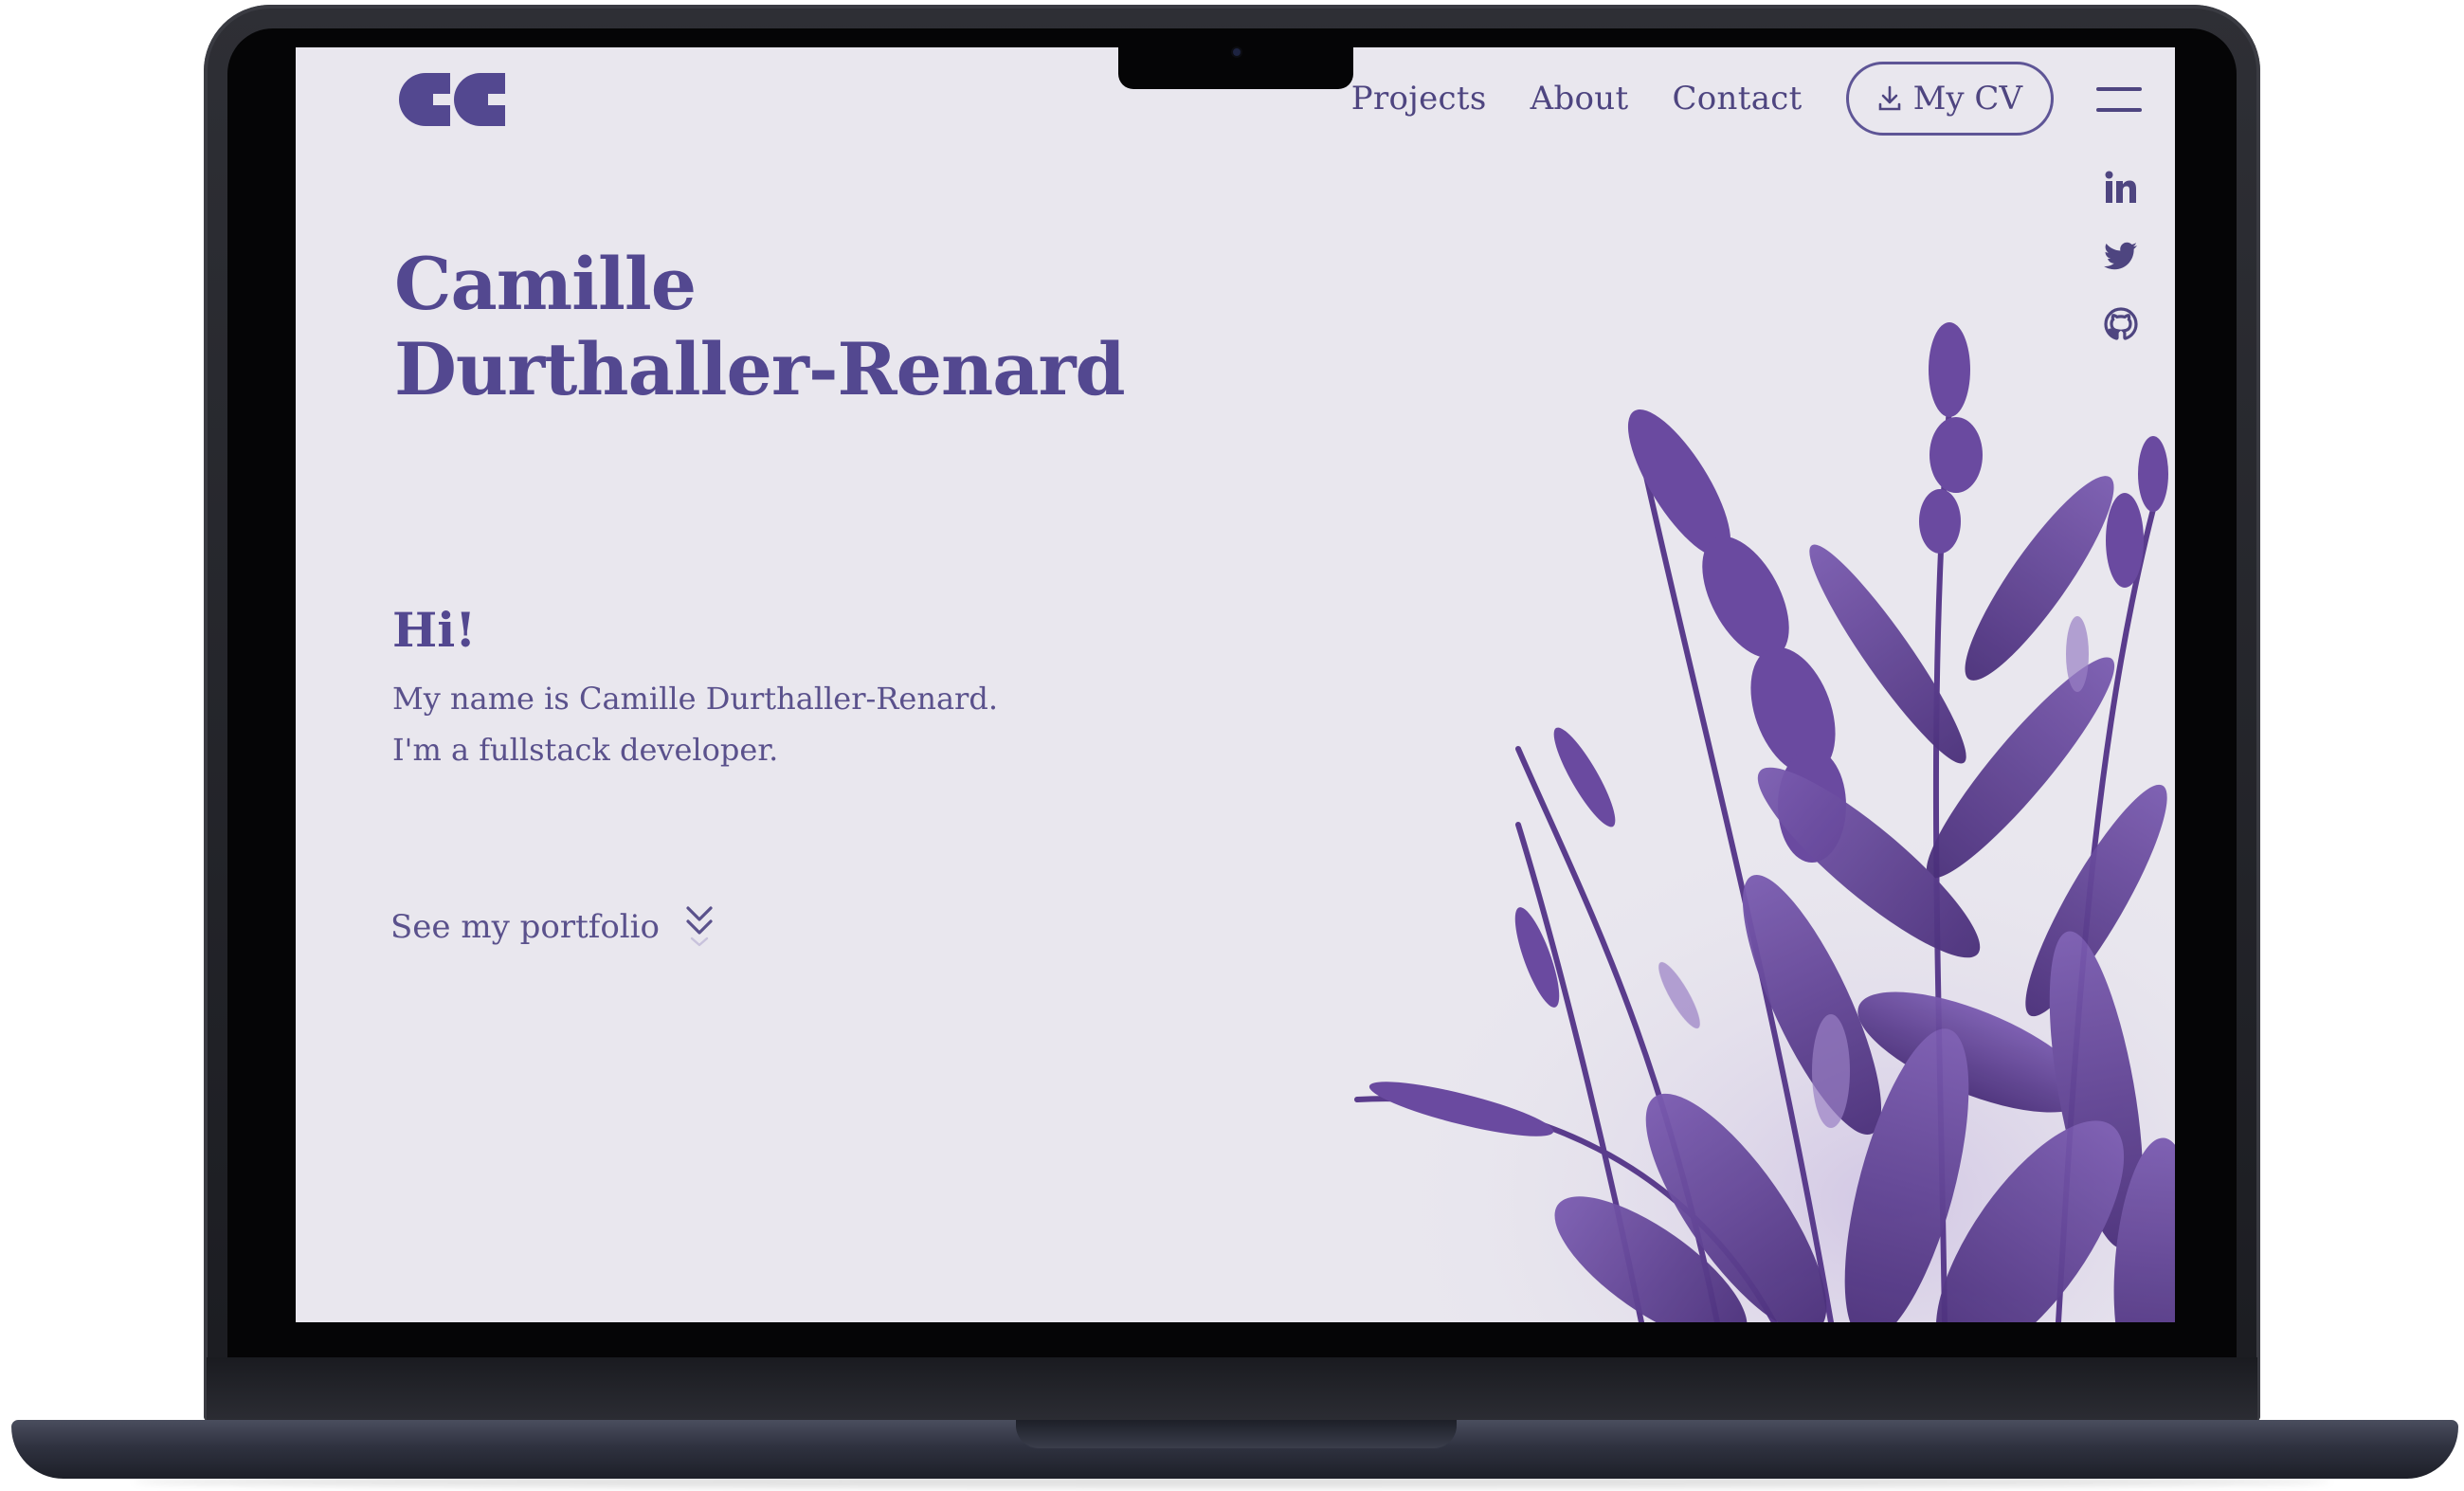 Image resolution: width=2464 pixels, height=1491 pixels. I want to click on github-icon, so click(2121, 324).